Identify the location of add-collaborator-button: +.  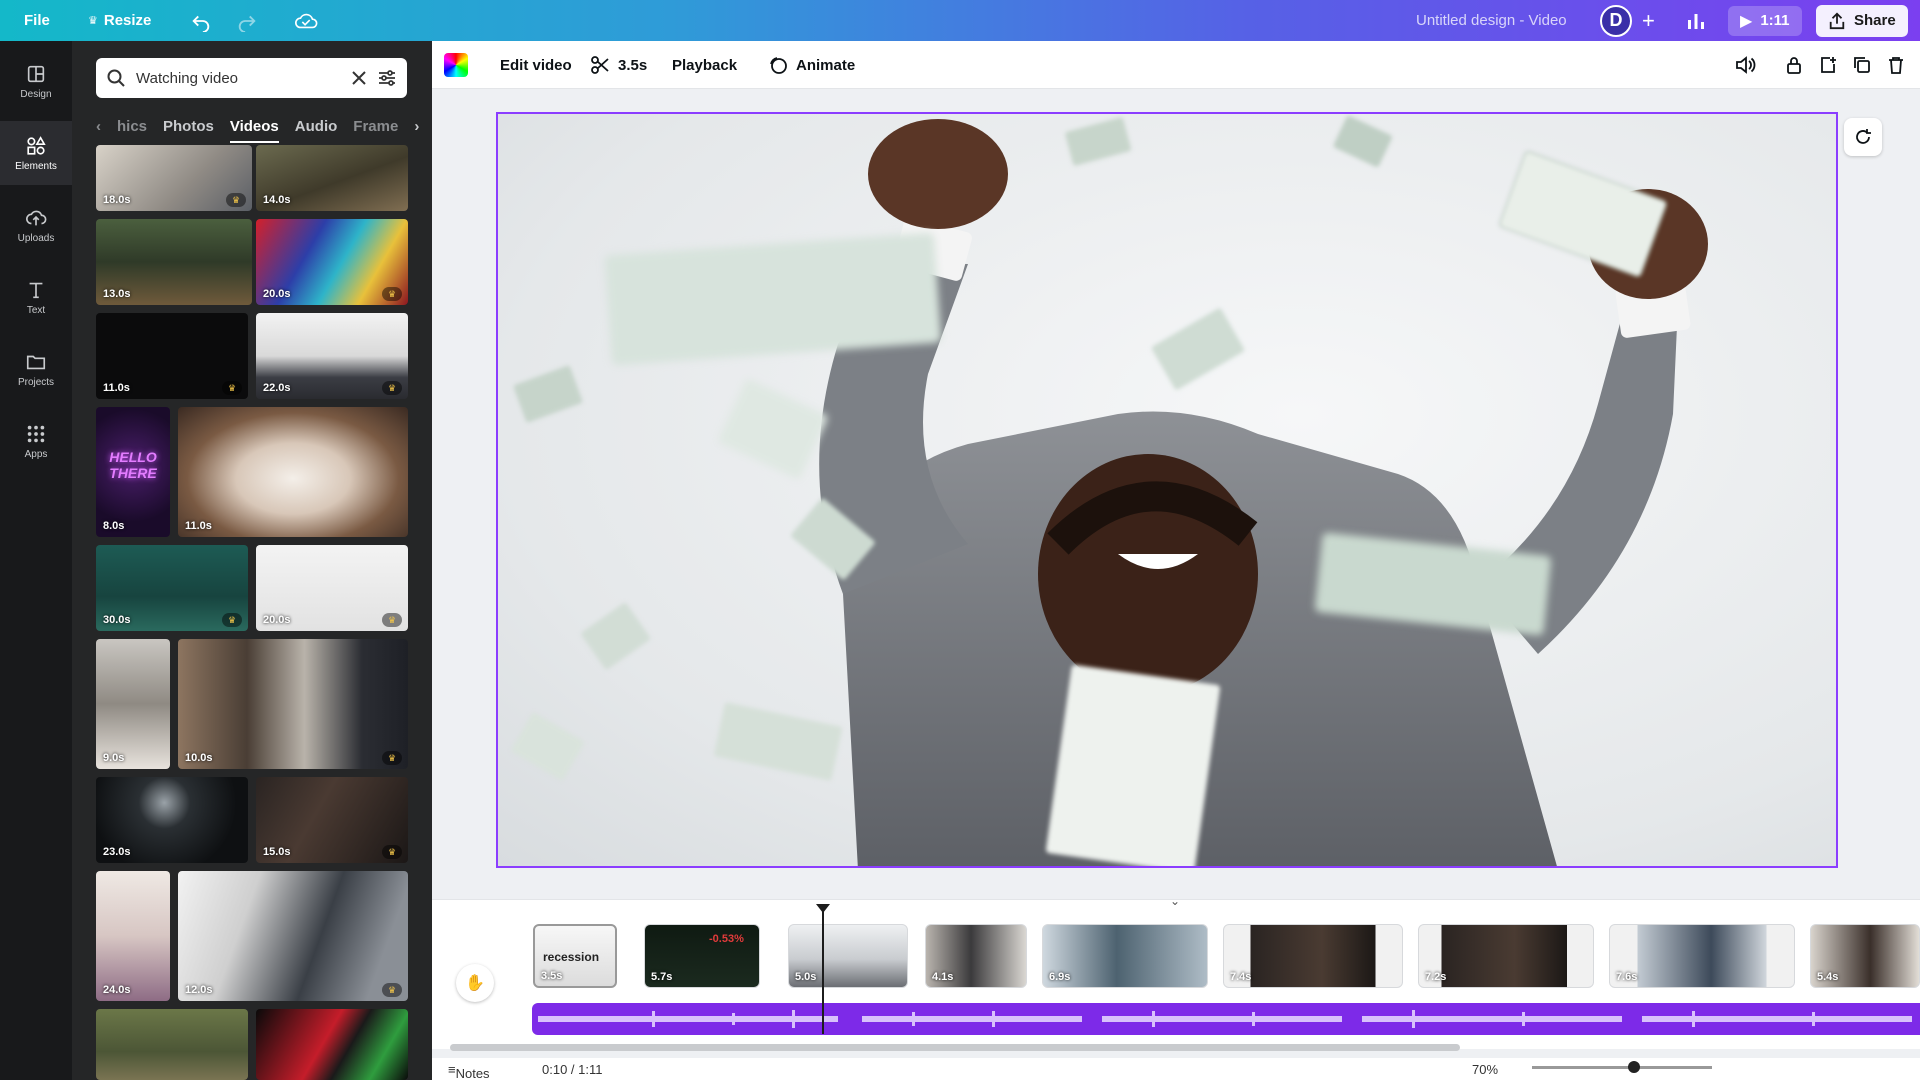
(1648, 20).